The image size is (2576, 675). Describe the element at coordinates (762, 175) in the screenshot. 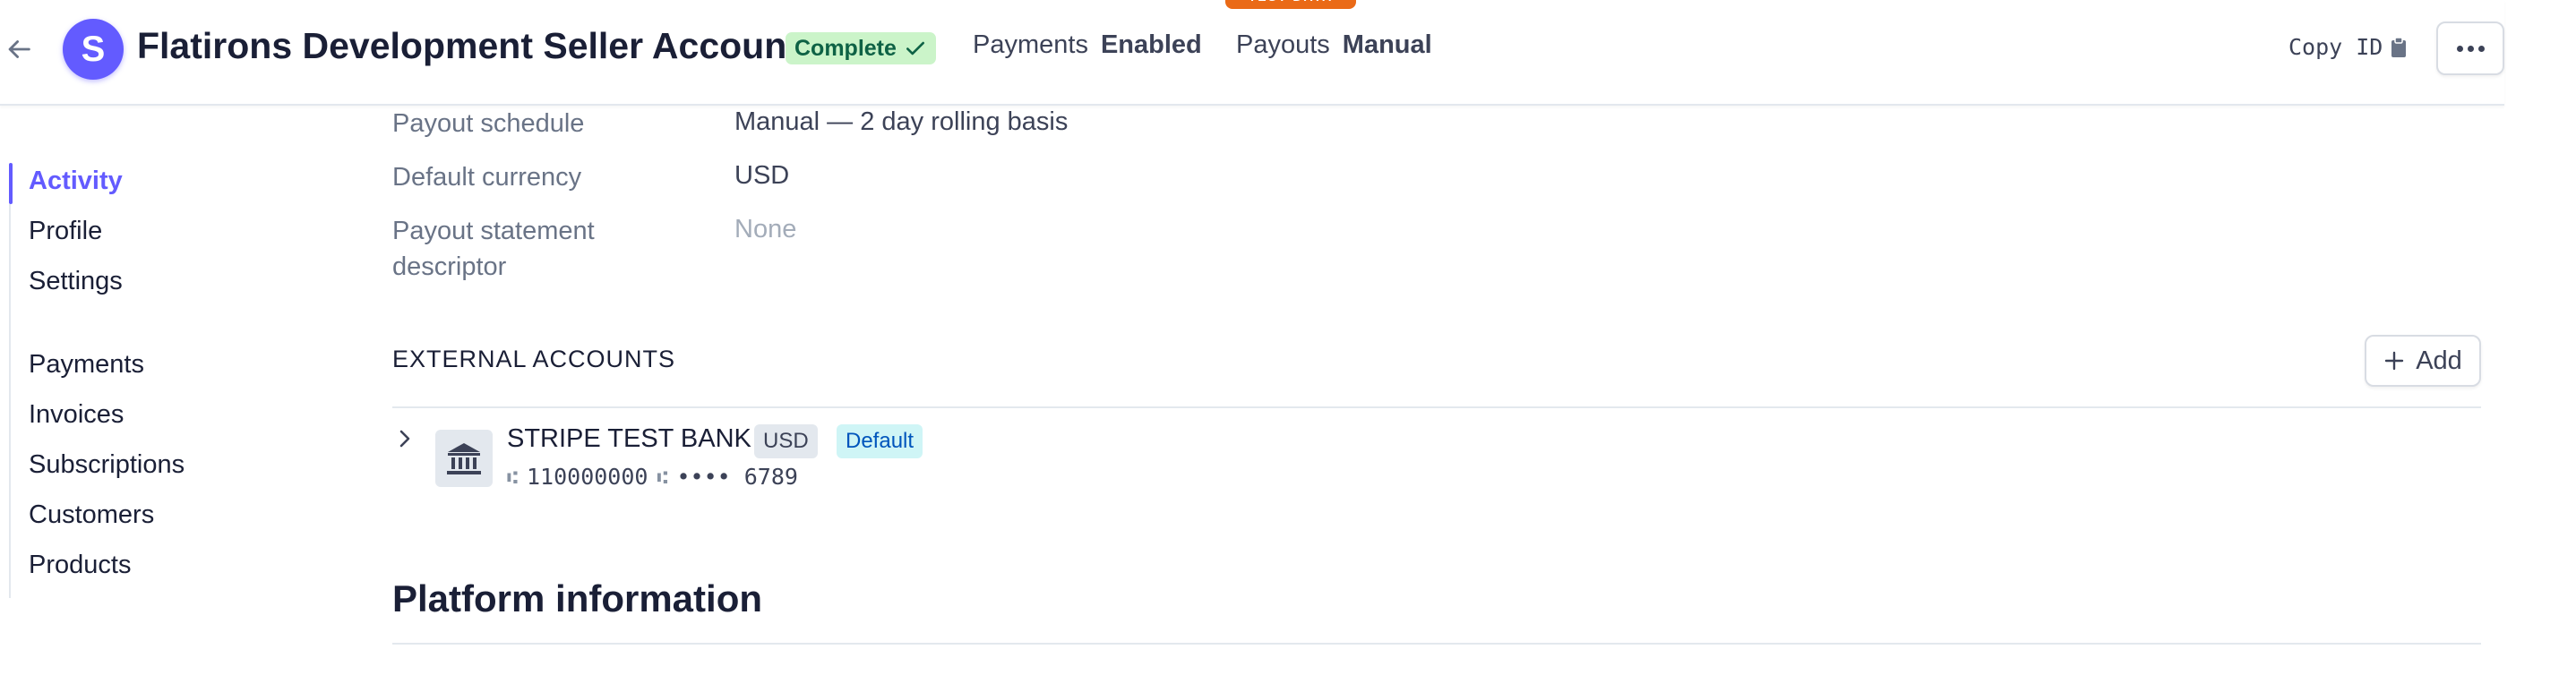

I see `detail-value: USD` at that location.